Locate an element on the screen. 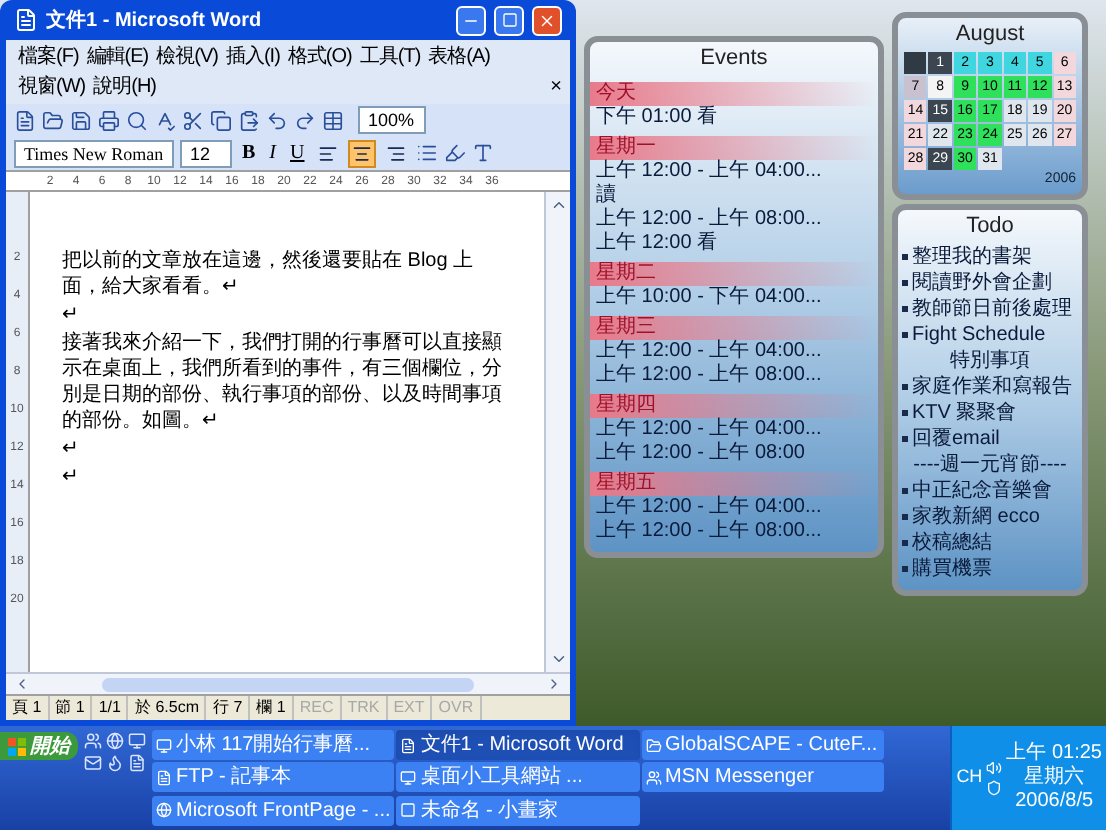  status-bar-field: 欄 1 is located at coordinates (272, 708).